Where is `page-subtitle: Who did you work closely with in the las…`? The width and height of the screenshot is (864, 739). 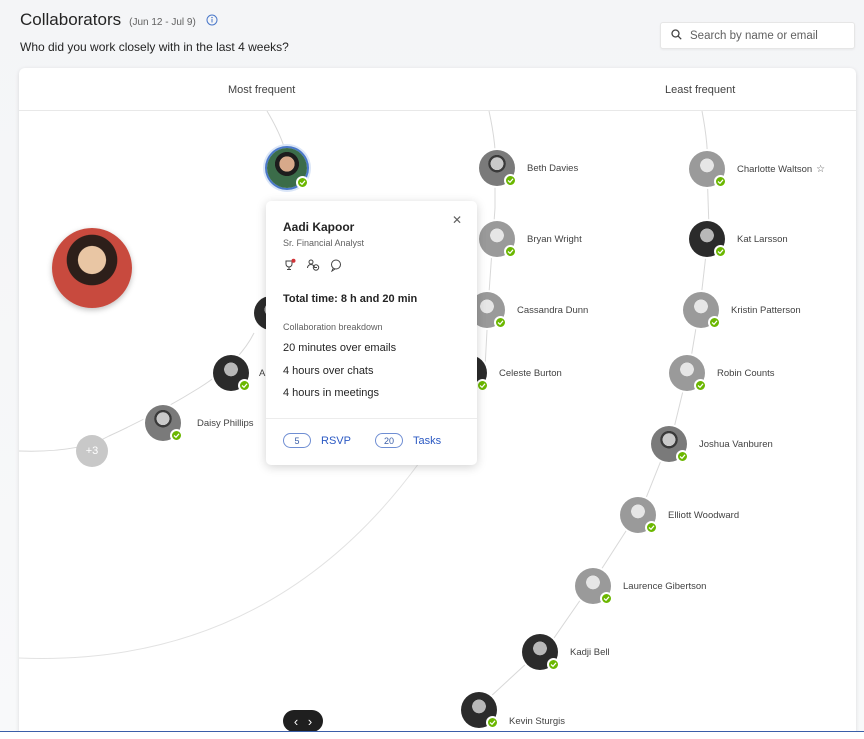 page-subtitle: Who did you work closely with in the las… is located at coordinates (154, 47).